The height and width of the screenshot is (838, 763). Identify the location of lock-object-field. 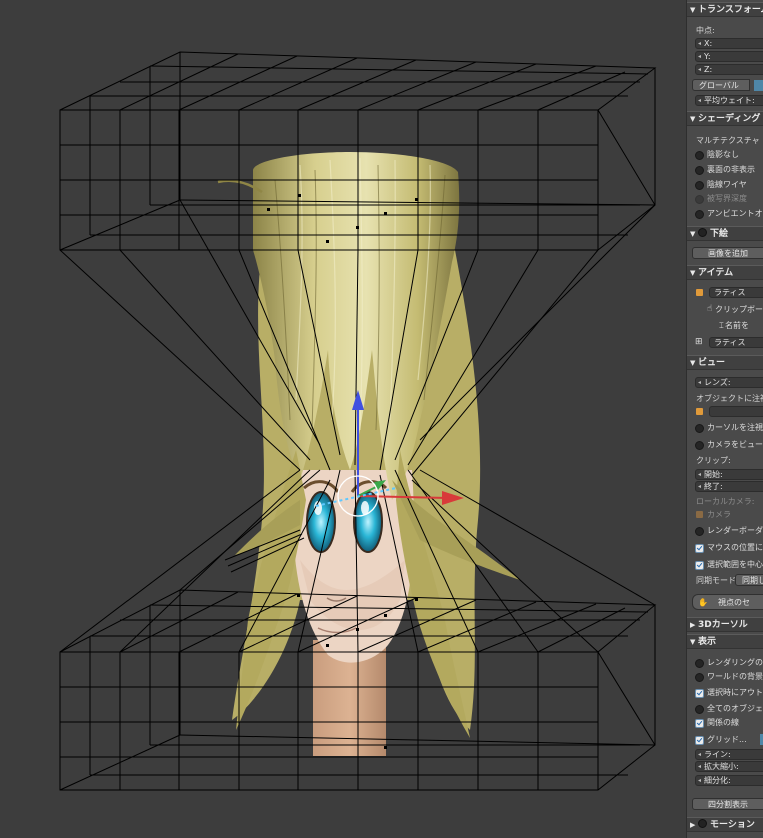
(736, 411).